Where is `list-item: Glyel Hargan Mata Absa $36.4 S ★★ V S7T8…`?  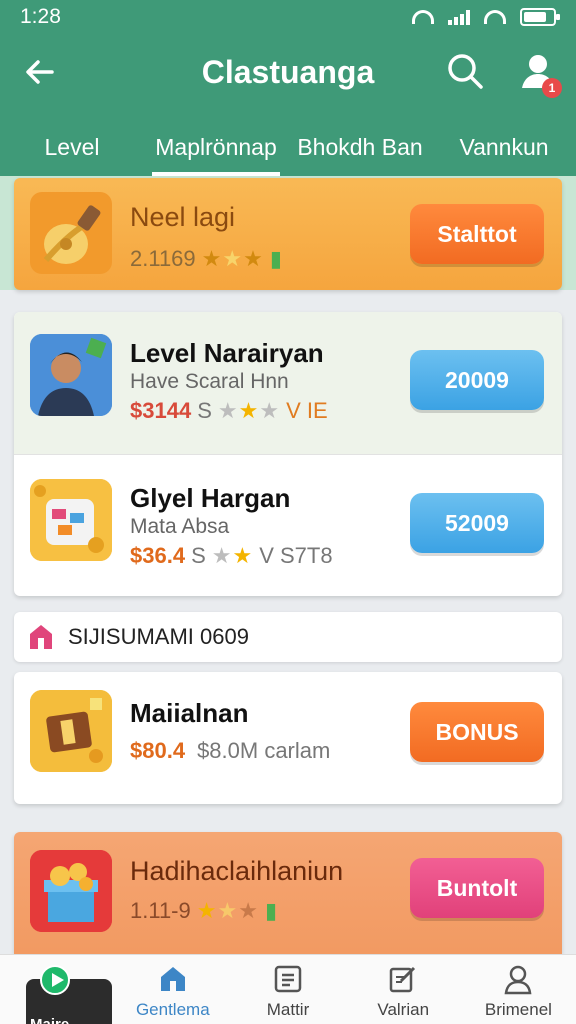
list-item: Glyel Hargan Mata Absa $36.4 S ★★ V S7T8… is located at coordinates (288, 525).